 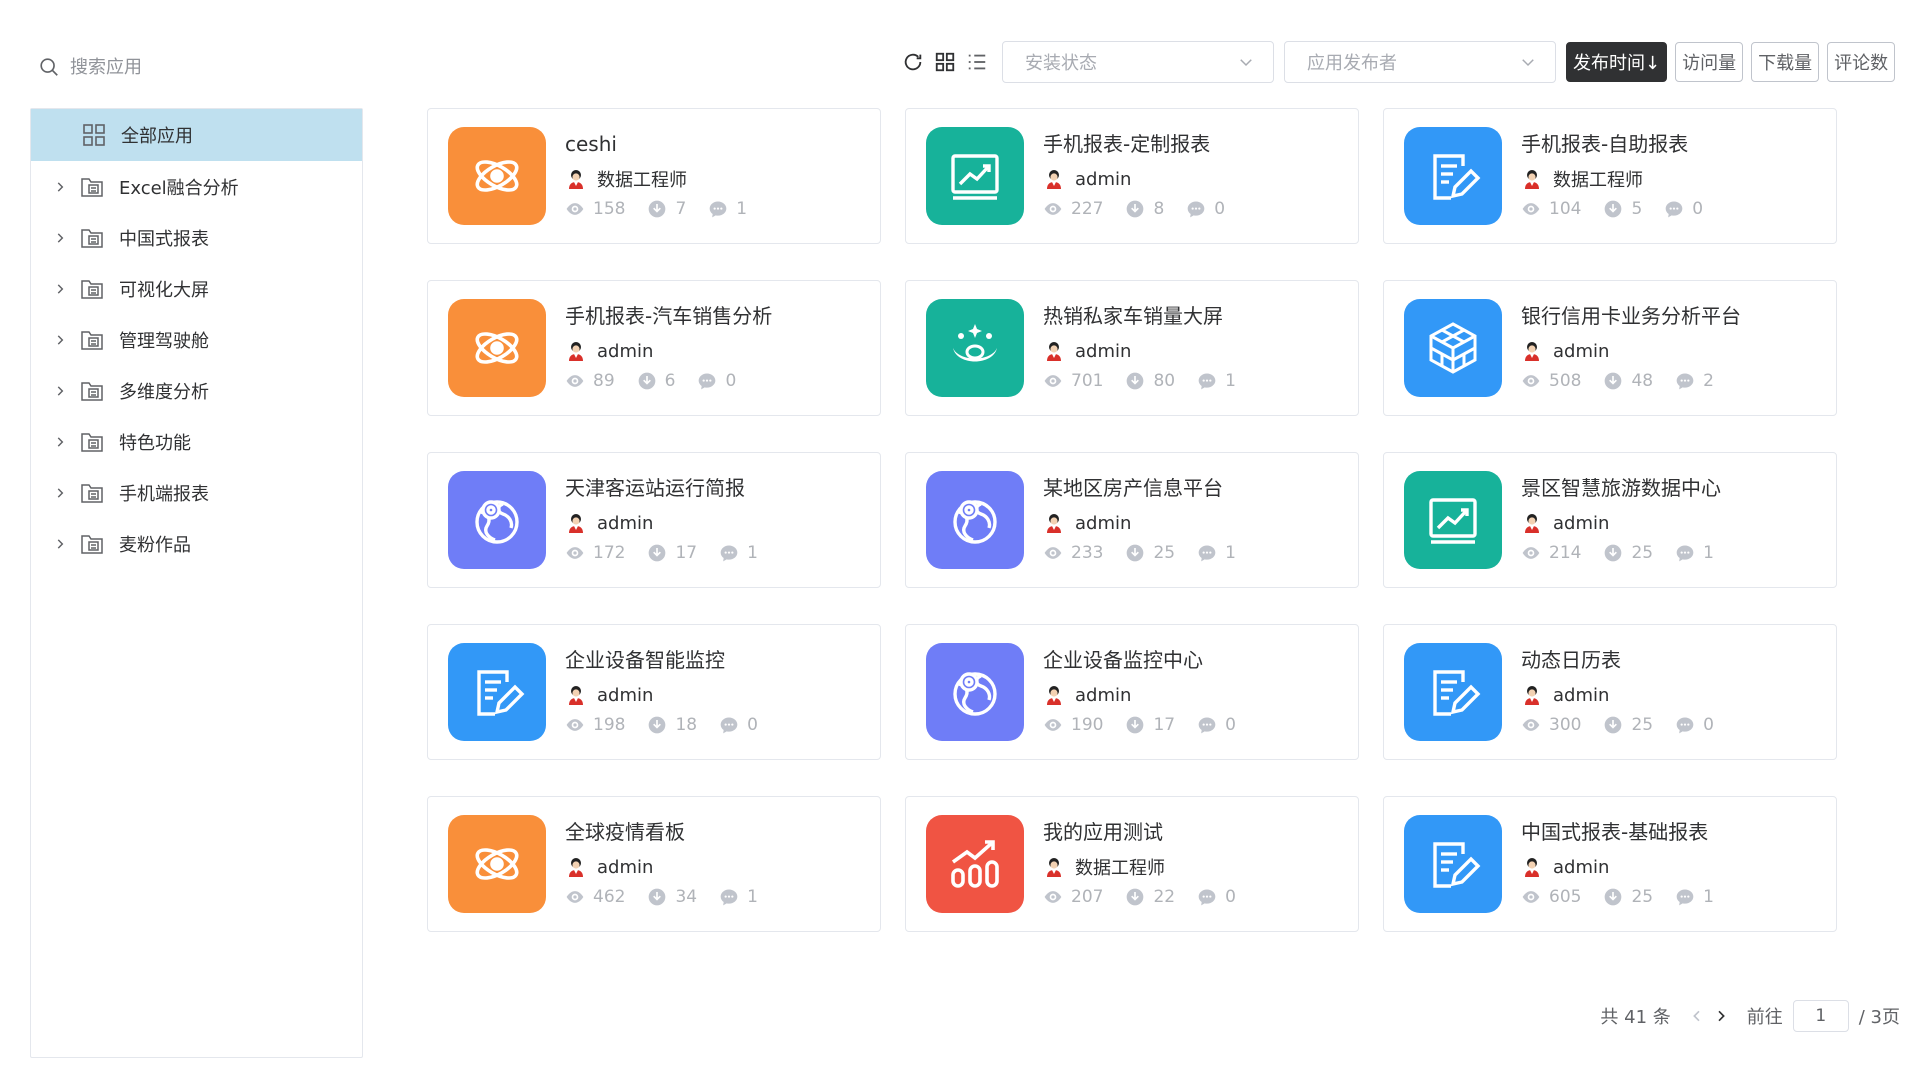 I want to click on views-count: 89, so click(x=604, y=381).